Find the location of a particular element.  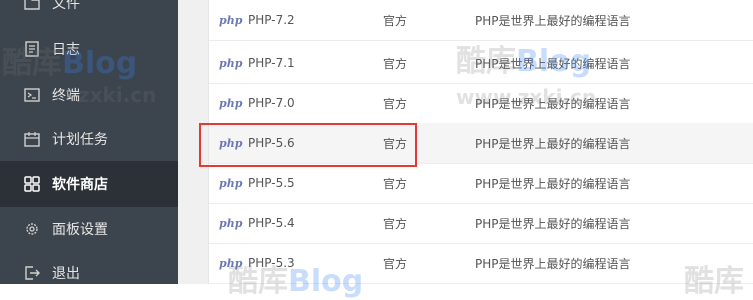

sidebar-item-label: 软件商店 is located at coordinates (80, 185).